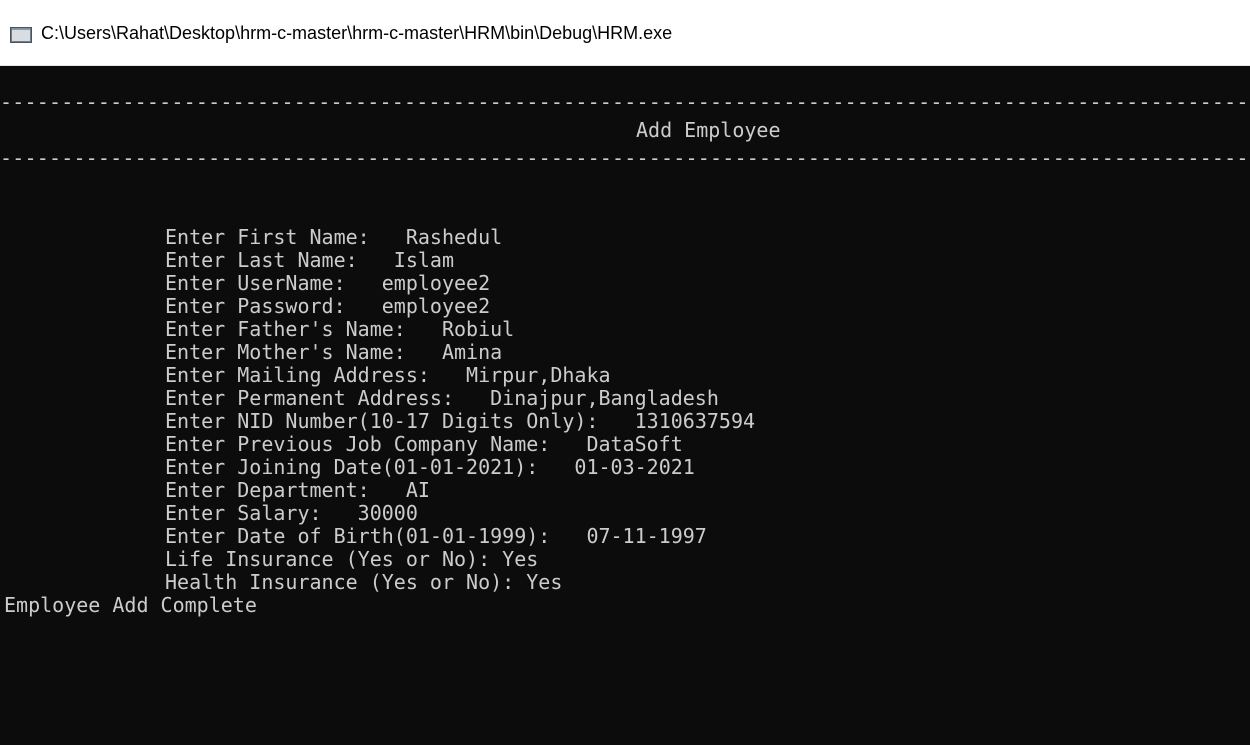 Image resolution: width=1250 pixels, height=745 pixels. I want to click on field-value: 30000, so click(387, 513).